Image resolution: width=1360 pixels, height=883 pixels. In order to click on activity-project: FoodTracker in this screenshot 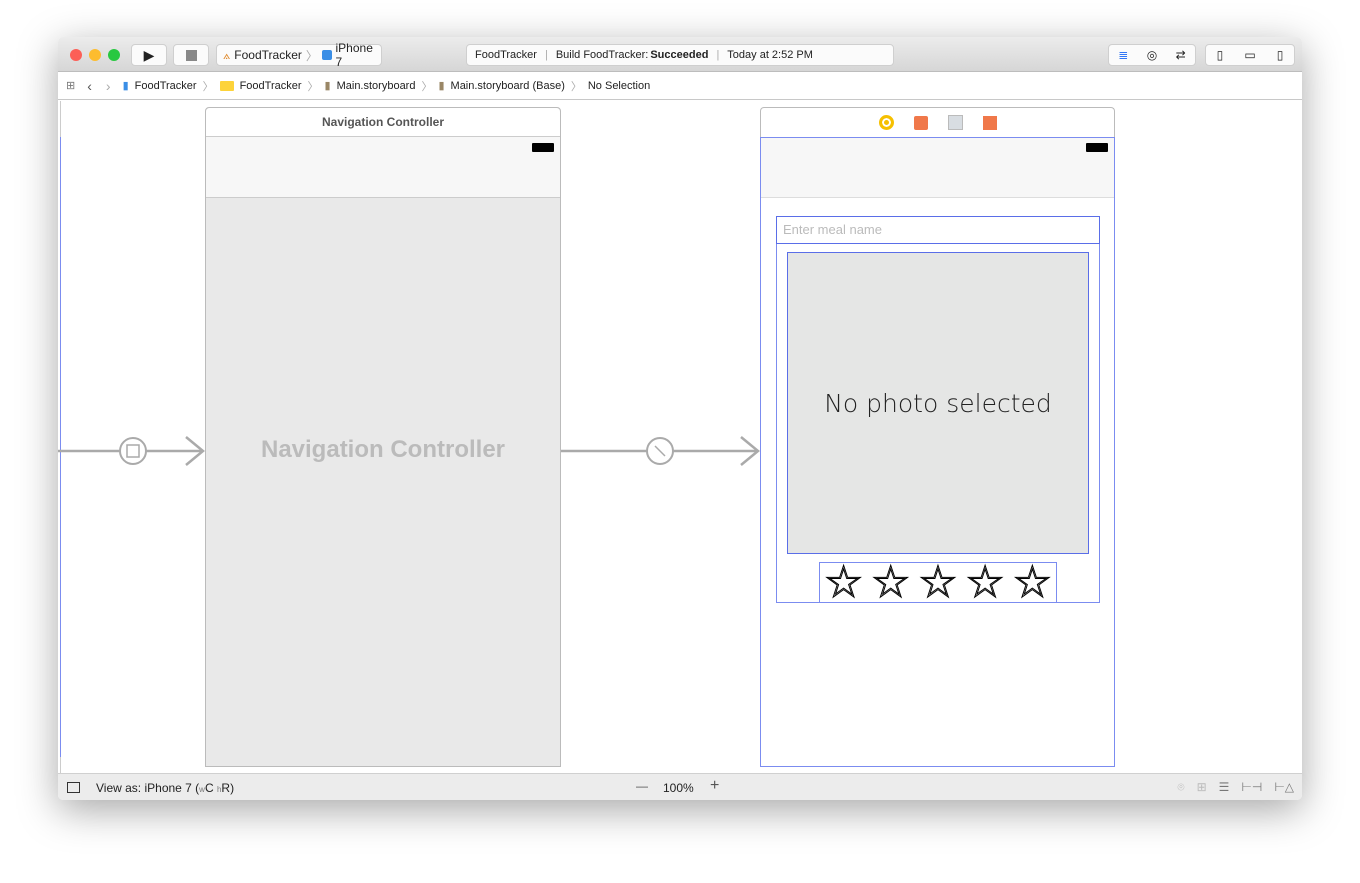, I will do `click(506, 55)`.